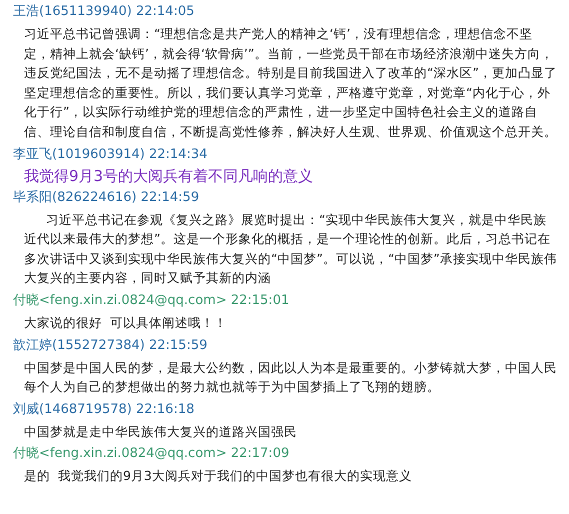 Image resolution: width=569 pixels, height=514 pixels. What do you see at coordinates (290, 249) in the screenshot?
I see `message-text: 习近平总书记在参观《复兴之路》展览时提出：“实现中华民族伟大复兴，就是中华民族近代以来最伟大的梦想”。这是一个形象化的概括，是一个理论性的创新。此后，习总书记在多次讲话中又谈到实现中华民族伟大复兴的“中国梦”。可以说，“中国梦”承接实现中华民族伟大复兴的主要内容，同时又赋予其新的内涵` at bounding box center [290, 249].